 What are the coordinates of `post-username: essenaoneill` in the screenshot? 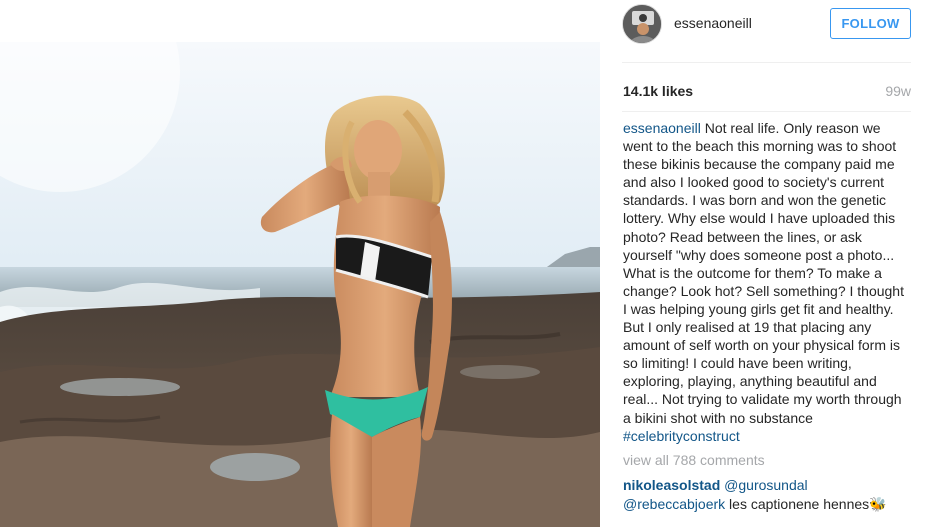 It's located at (713, 23).